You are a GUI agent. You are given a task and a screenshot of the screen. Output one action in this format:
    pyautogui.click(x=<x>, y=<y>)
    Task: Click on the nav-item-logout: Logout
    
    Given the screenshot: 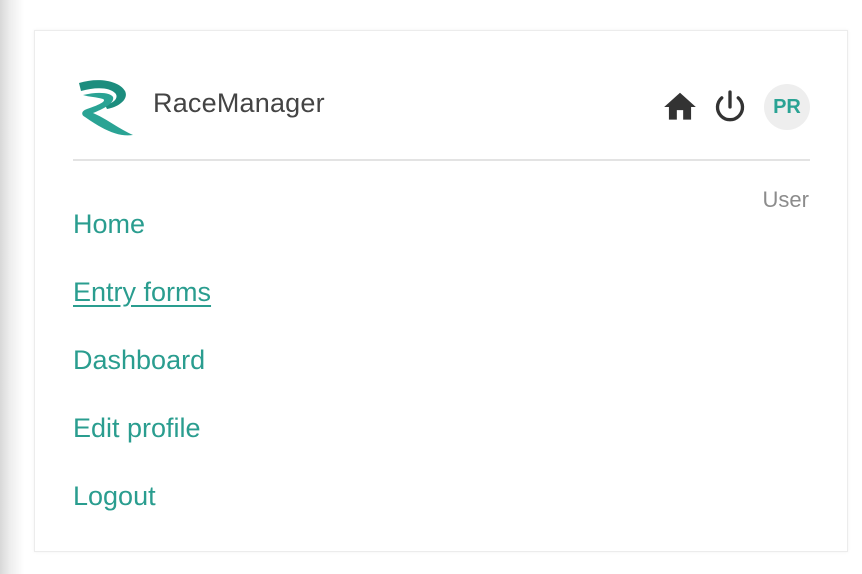 What is the action you would take?
    pyautogui.click(x=142, y=507)
    